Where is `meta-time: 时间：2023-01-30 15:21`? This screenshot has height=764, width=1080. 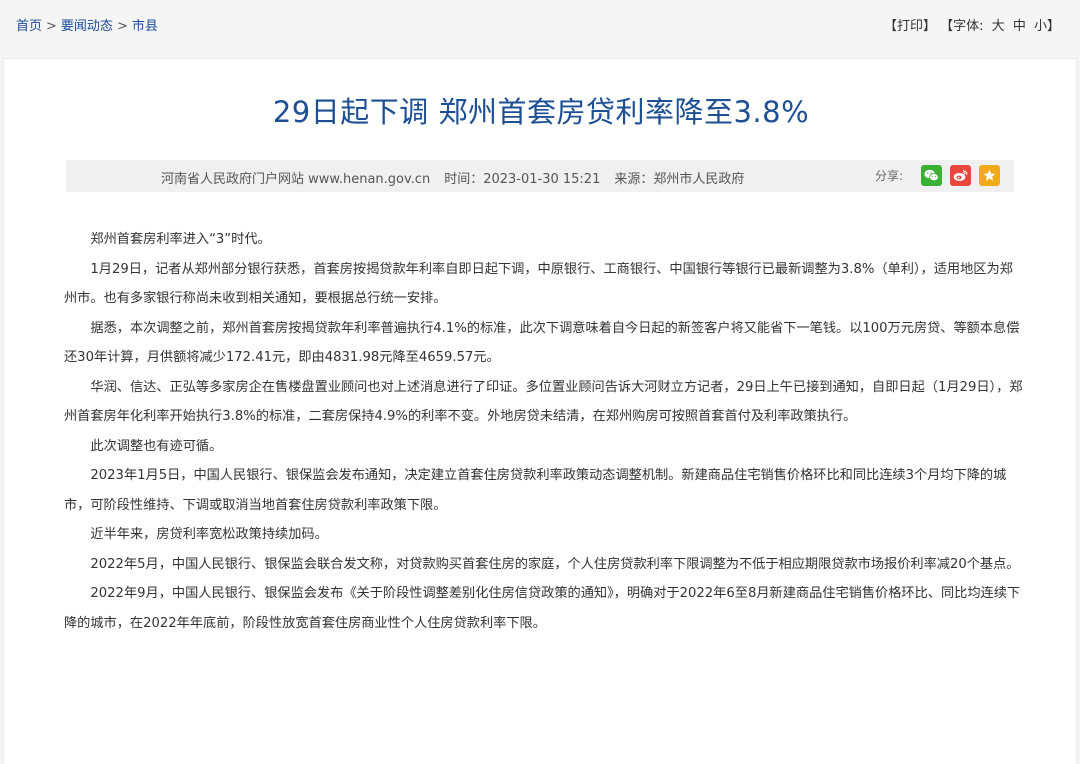 meta-time: 时间：2023-01-30 15:21 is located at coordinates (522, 179).